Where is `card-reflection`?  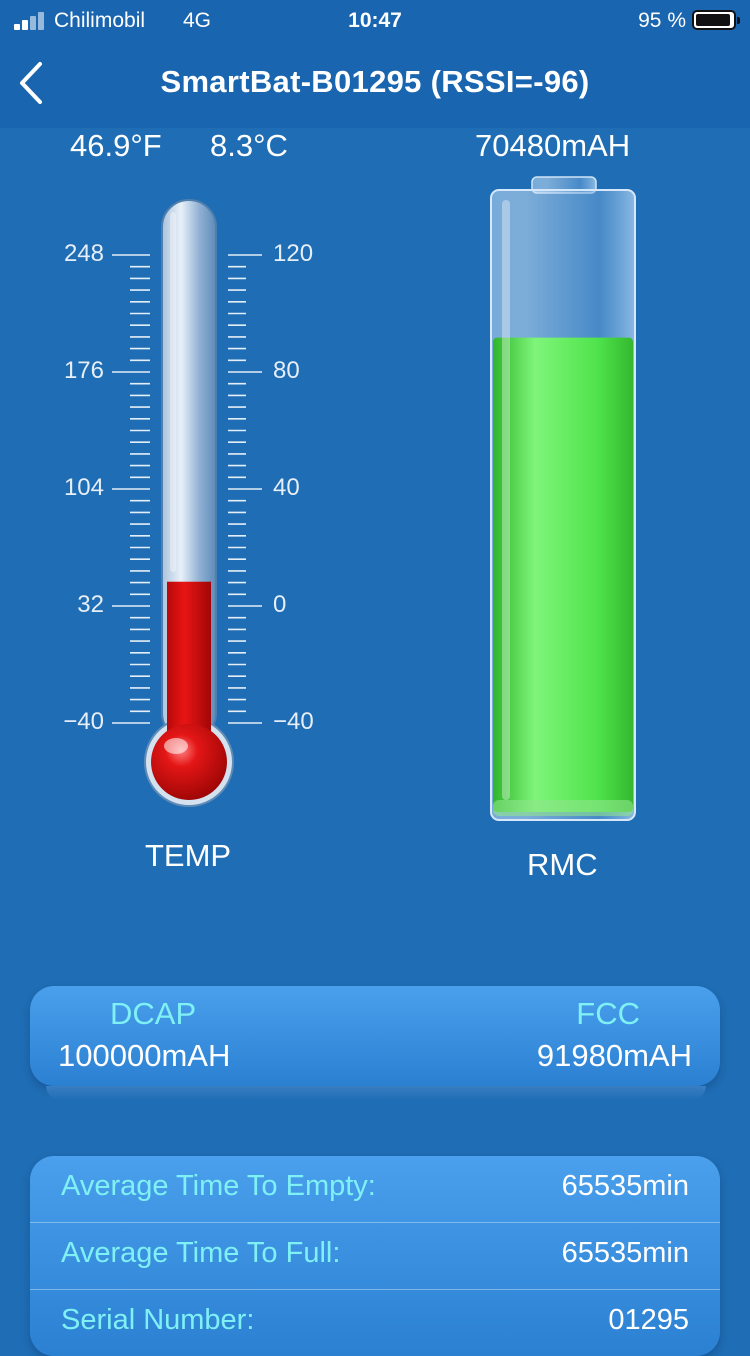
card-reflection is located at coordinates (376, 1093).